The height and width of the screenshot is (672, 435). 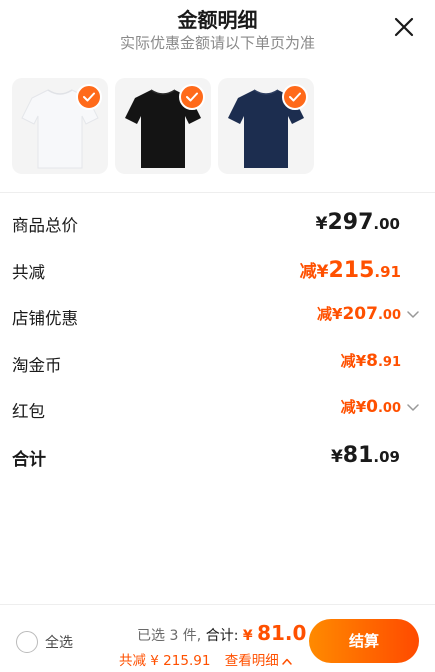 I want to click on row-store-discount: 店铺优惠 减¥207.00, so click(x=217, y=316).